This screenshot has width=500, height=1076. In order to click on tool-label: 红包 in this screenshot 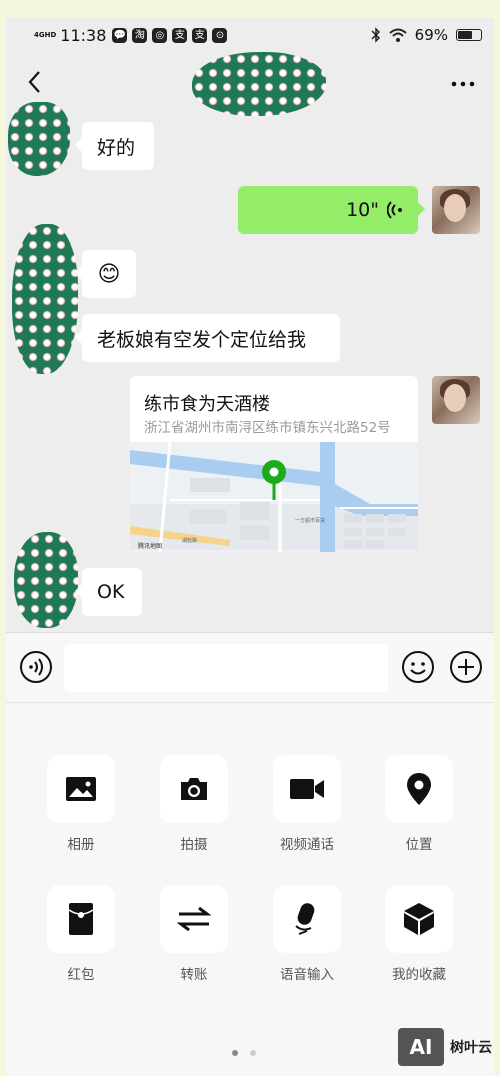, I will do `click(81, 975)`.